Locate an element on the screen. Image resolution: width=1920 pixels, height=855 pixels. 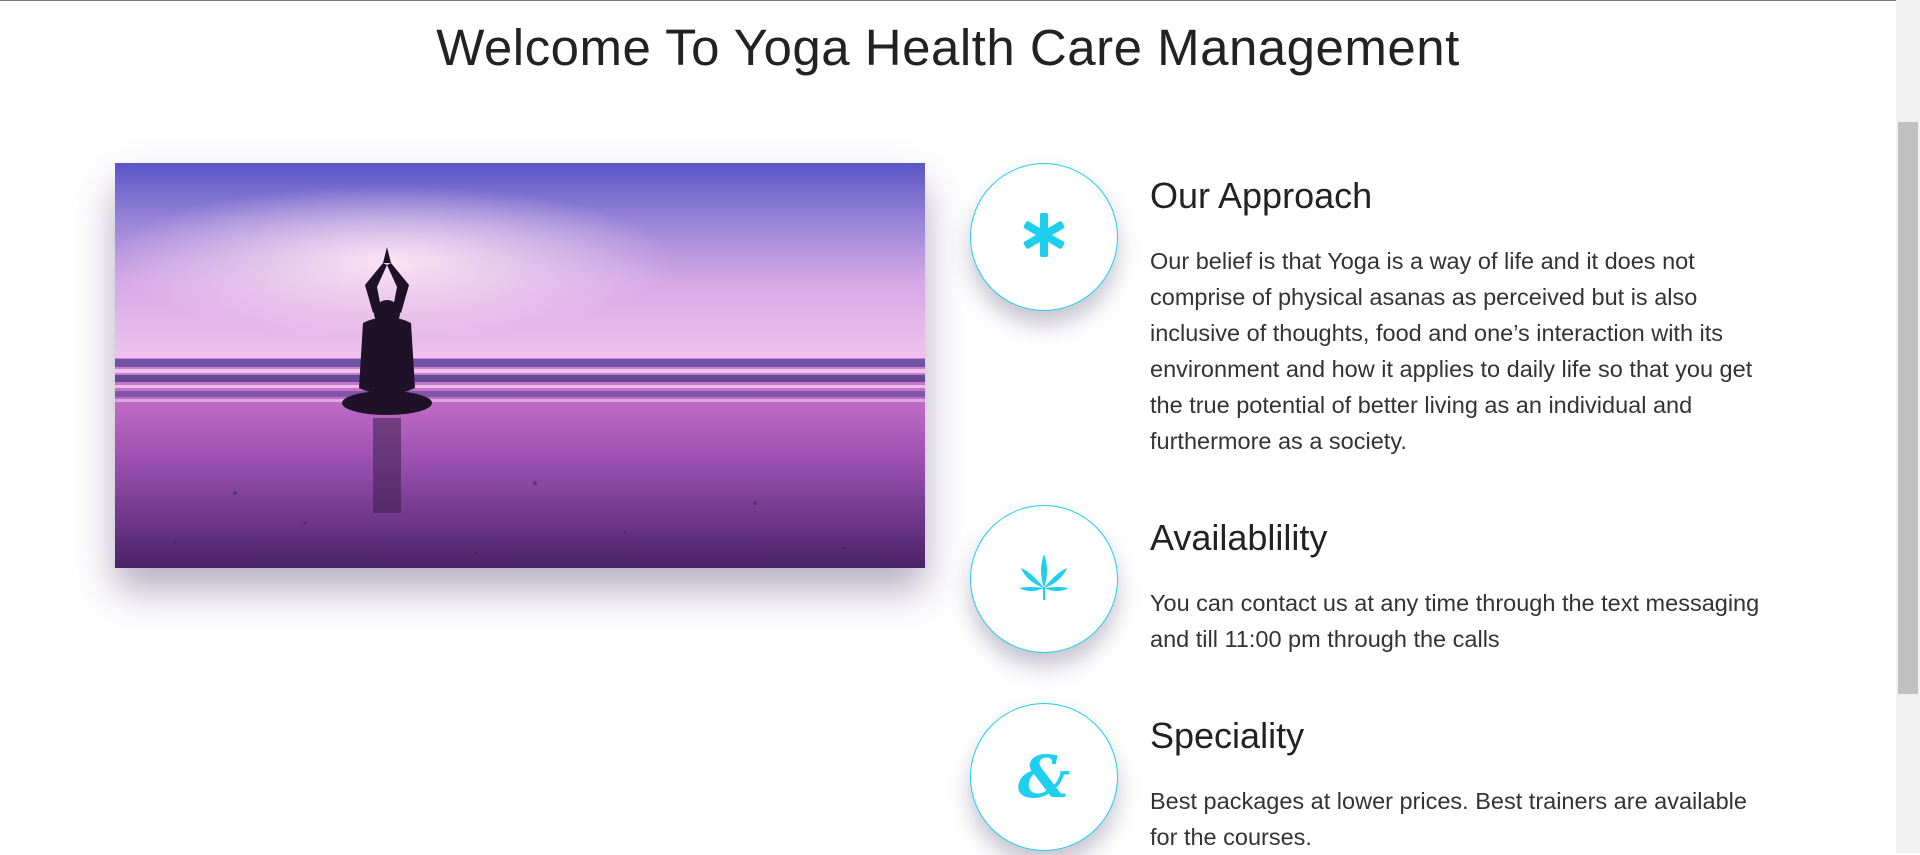
ampersand-icon-circle: & is located at coordinates (1044, 777).